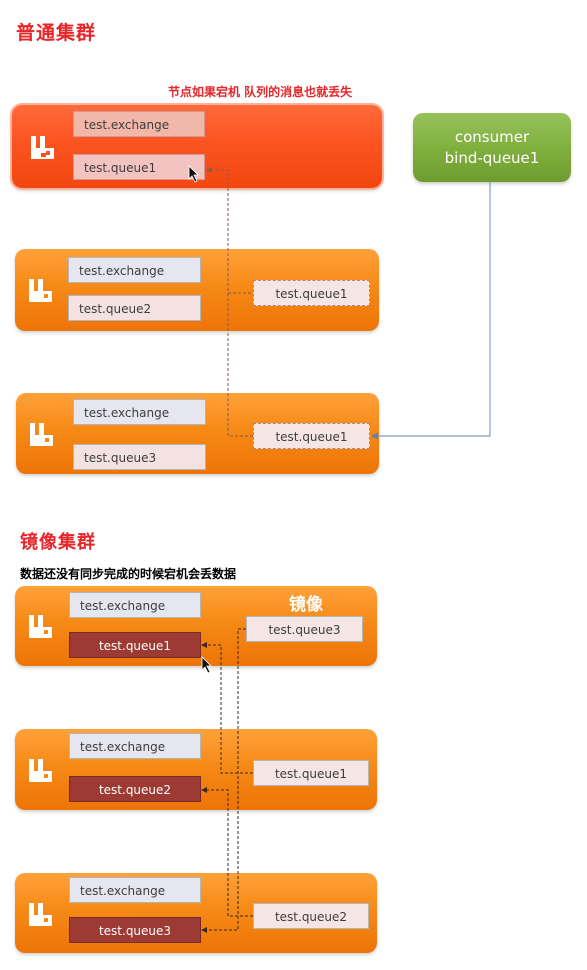  What do you see at coordinates (311, 916) in the screenshot?
I see `replica-queue-box: test.queue2` at bounding box center [311, 916].